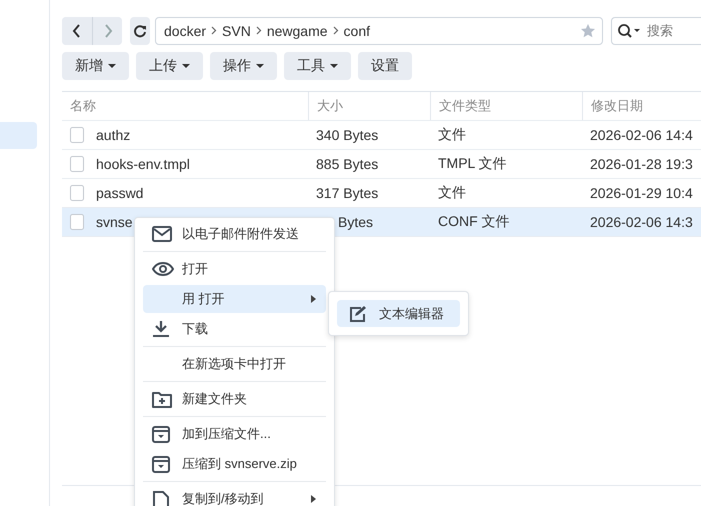  What do you see at coordinates (234, 464) in the screenshot?
I see `menu-item: 压缩到 svnserve.zip` at bounding box center [234, 464].